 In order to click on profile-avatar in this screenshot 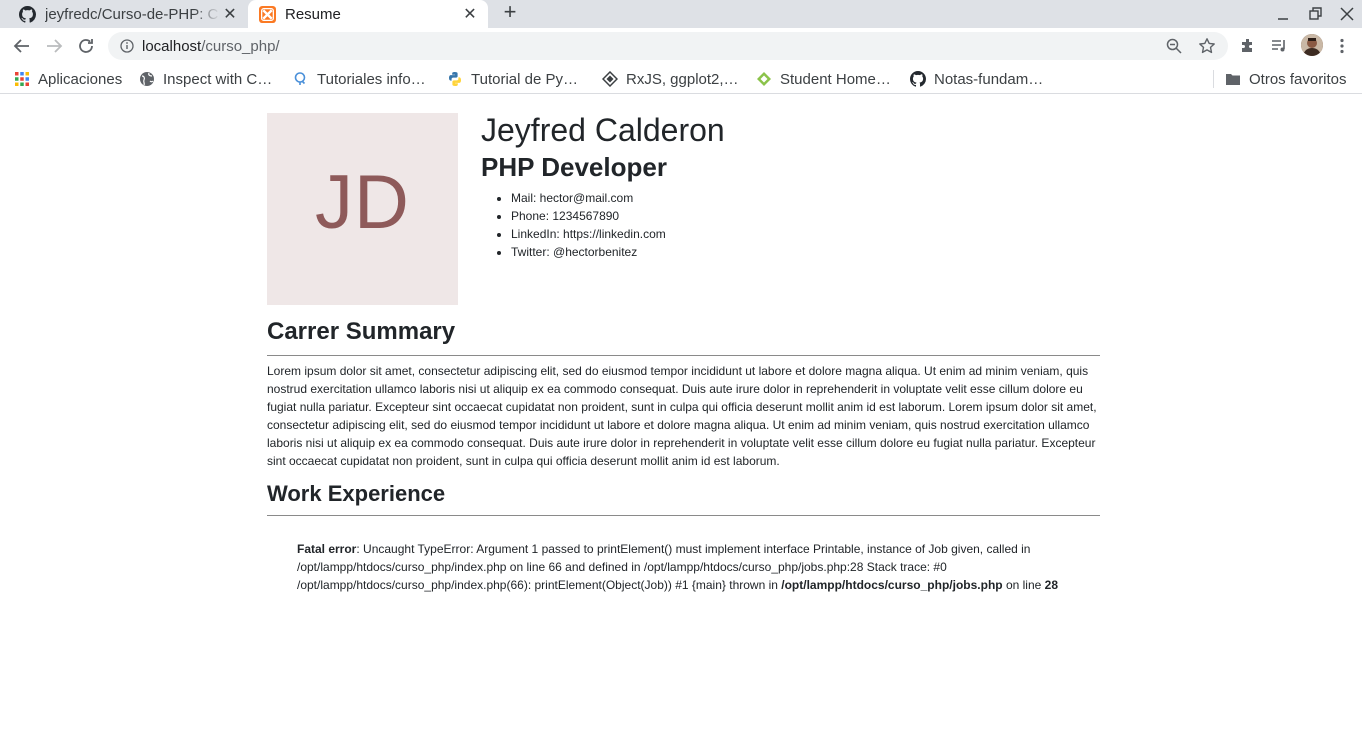, I will do `click(1312, 45)`.